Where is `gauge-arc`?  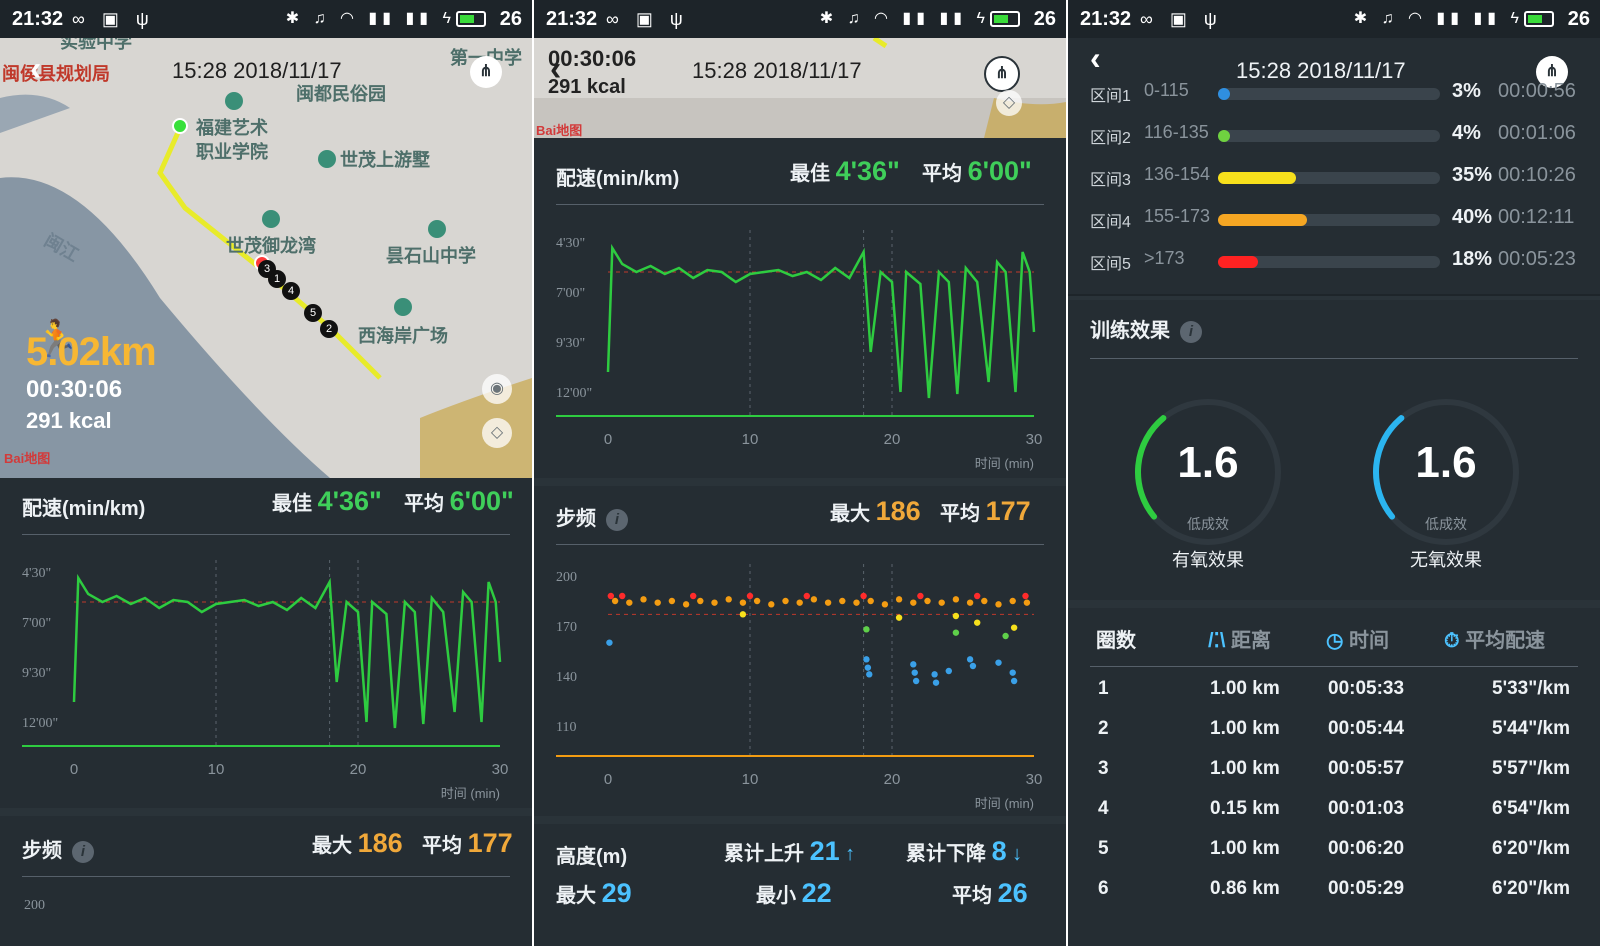
gauge-arc is located at coordinates (1151, 467).